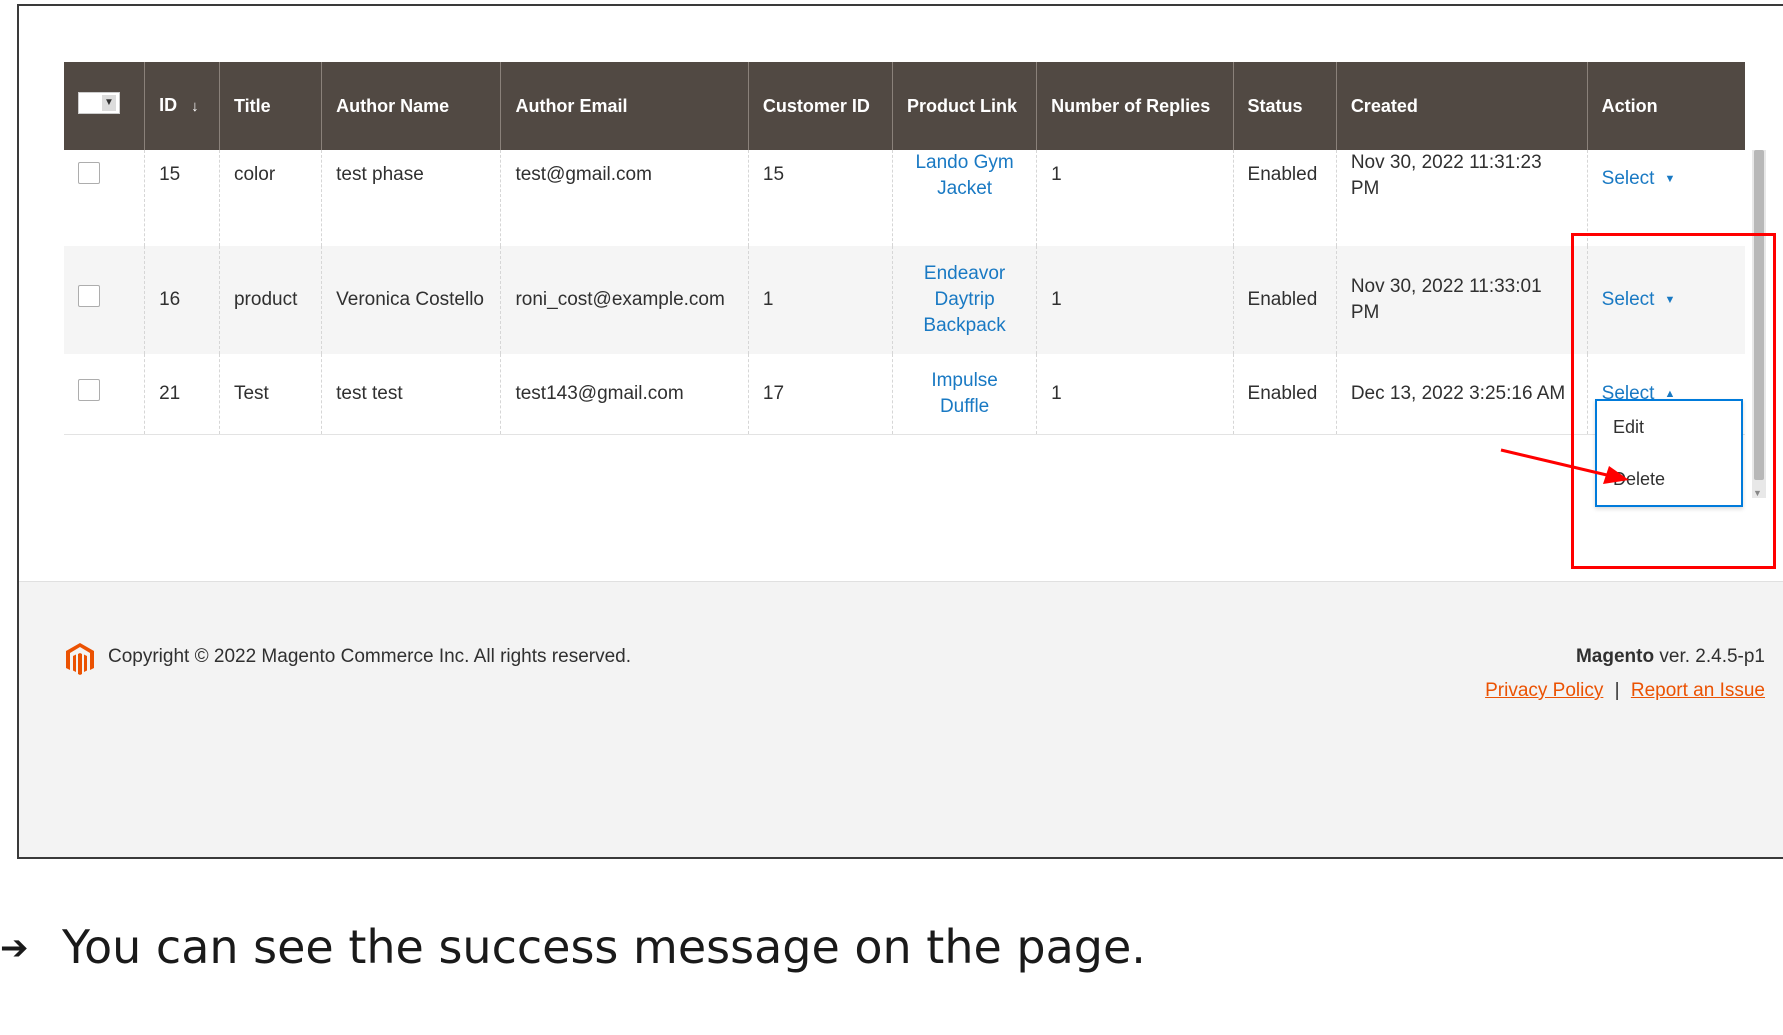 This screenshot has width=1783, height=1035. What do you see at coordinates (820, 198) in the screenshot?
I see `cell-customer-id: 15` at bounding box center [820, 198].